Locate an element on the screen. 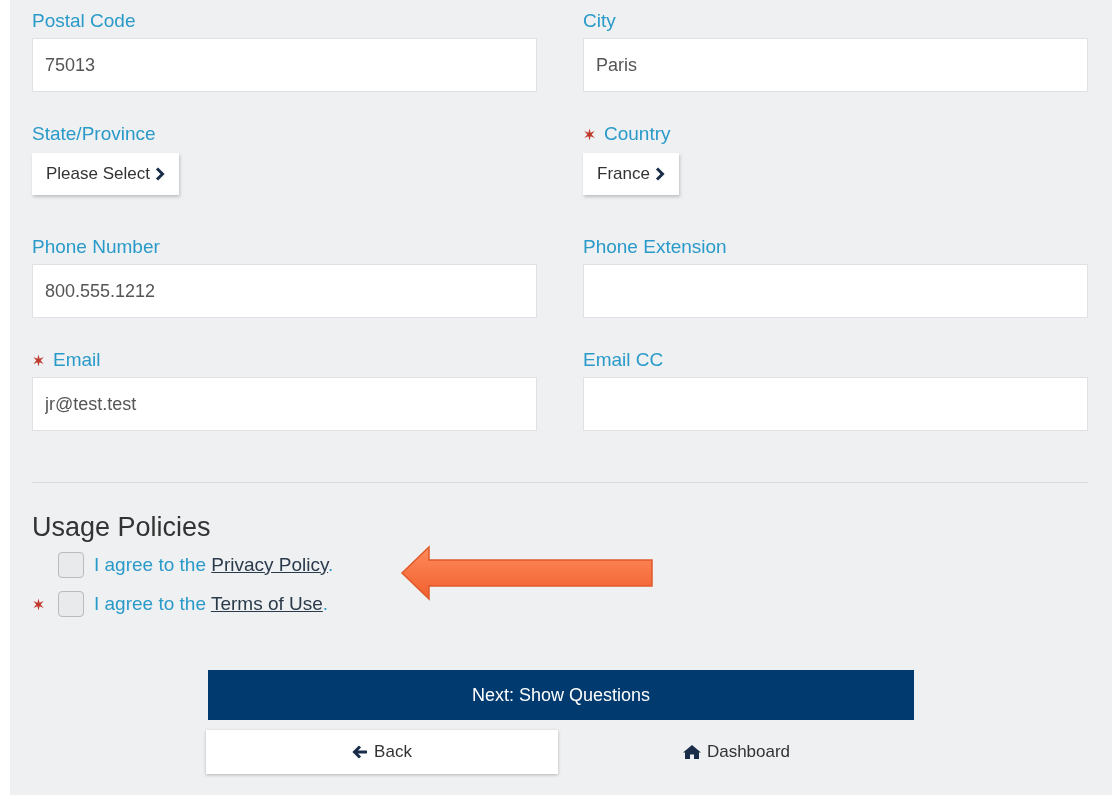 The height and width of the screenshot is (799, 1112). policy-link: Terms of Use is located at coordinates (266, 603).